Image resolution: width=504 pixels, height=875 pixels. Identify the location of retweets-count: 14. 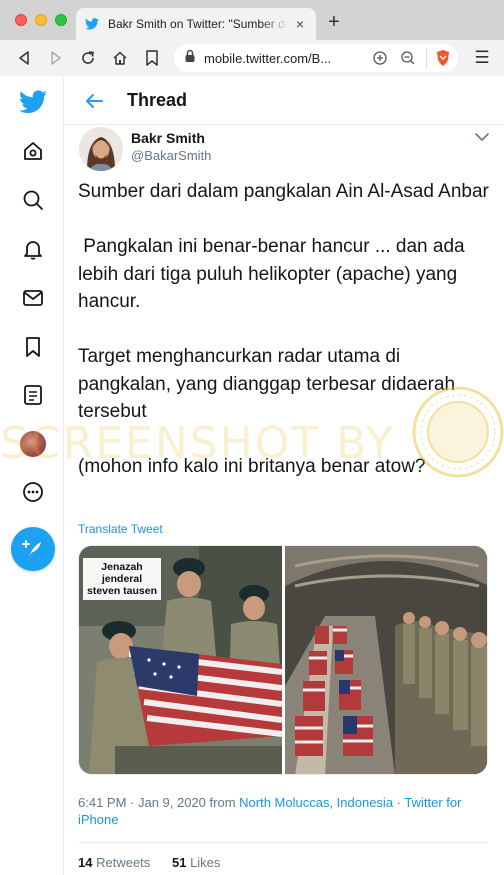
(85, 862).